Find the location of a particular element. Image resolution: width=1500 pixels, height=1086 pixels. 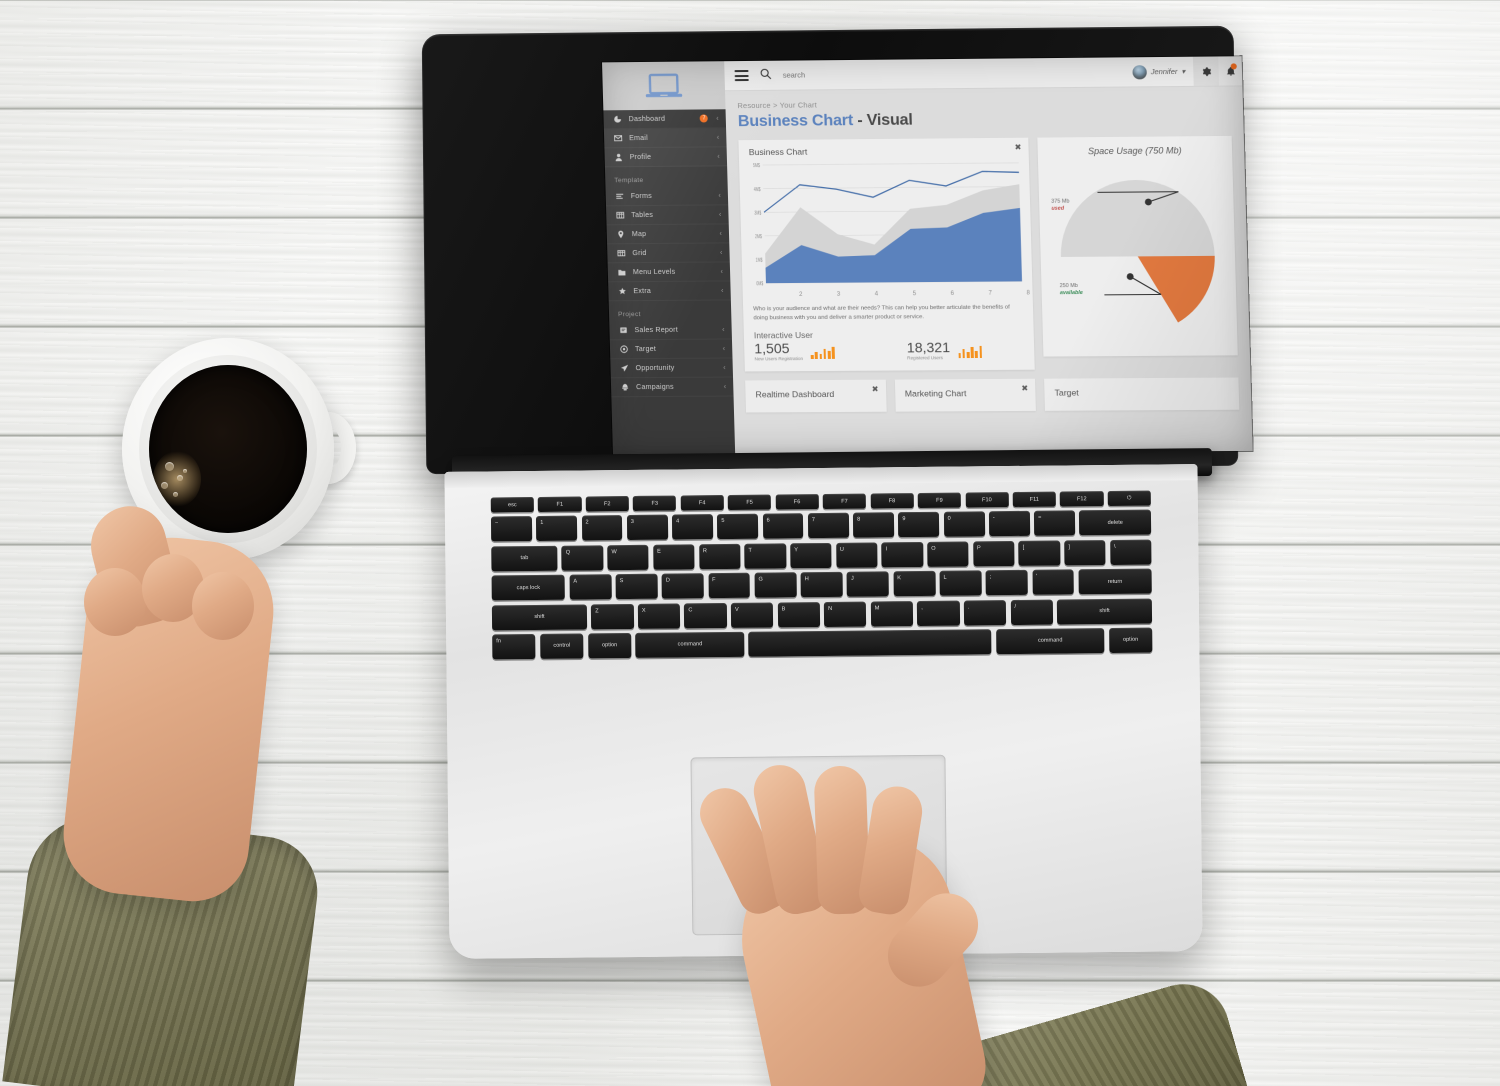

key-0: 0 is located at coordinates (964, 524).